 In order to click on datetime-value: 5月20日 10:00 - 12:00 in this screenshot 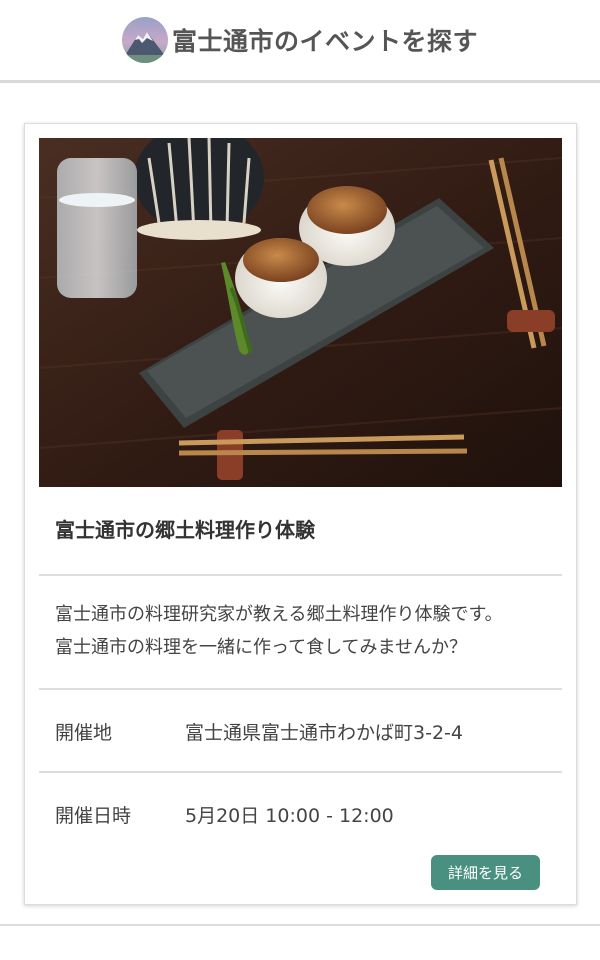, I will do `click(289, 816)`.